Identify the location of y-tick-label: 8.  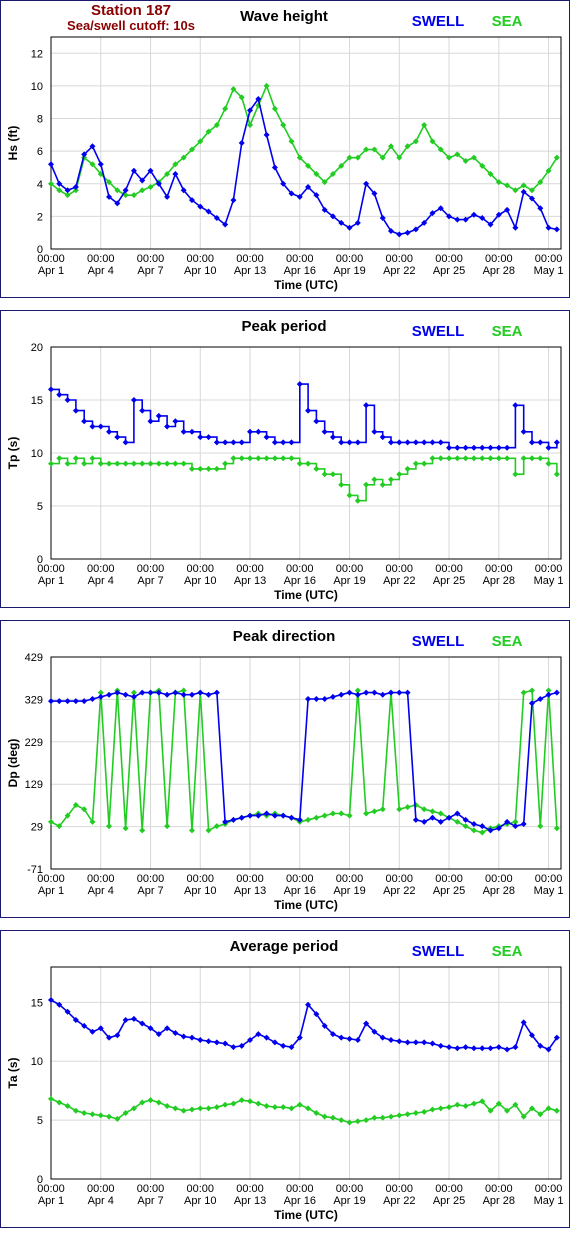
(40, 120).